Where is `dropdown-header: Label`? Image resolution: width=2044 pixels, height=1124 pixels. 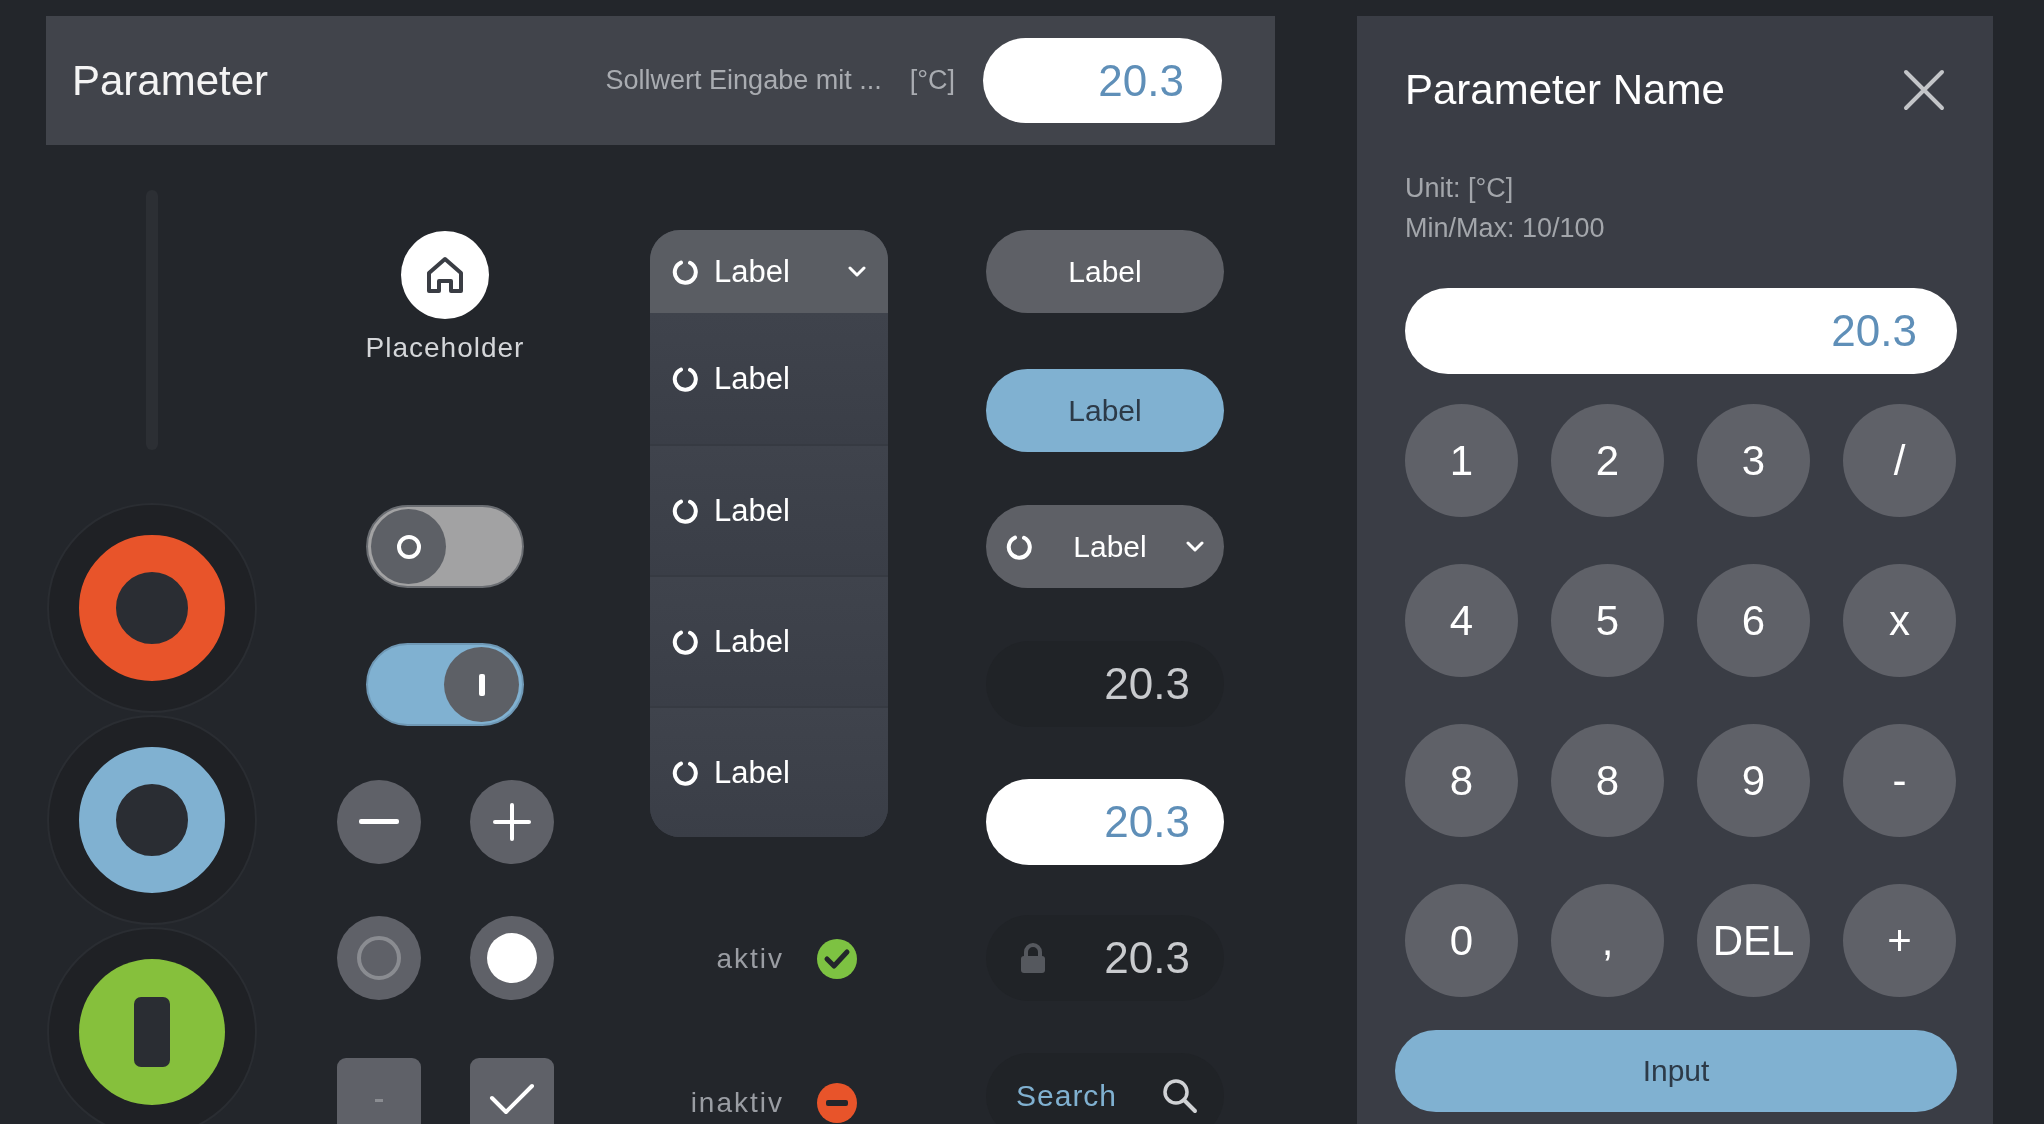
dropdown-header: Label is located at coordinates (769, 271).